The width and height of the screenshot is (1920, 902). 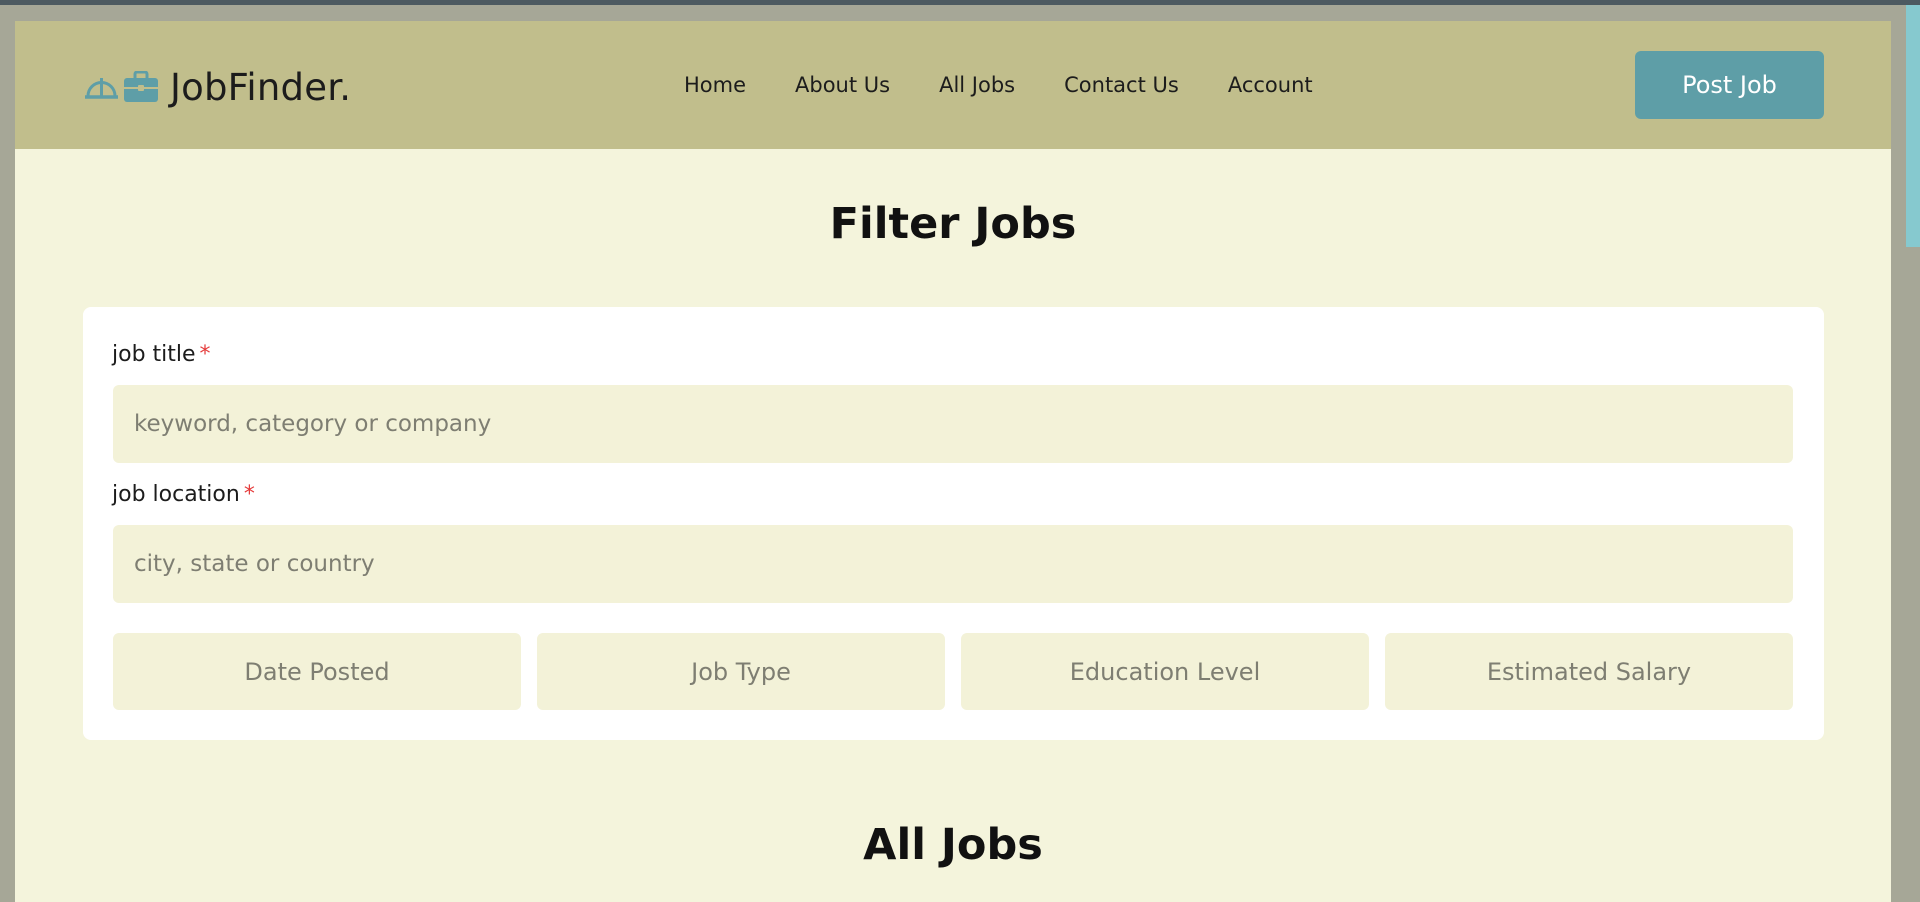 I want to click on job-type-select: Job Type, so click(x=741, y=671).